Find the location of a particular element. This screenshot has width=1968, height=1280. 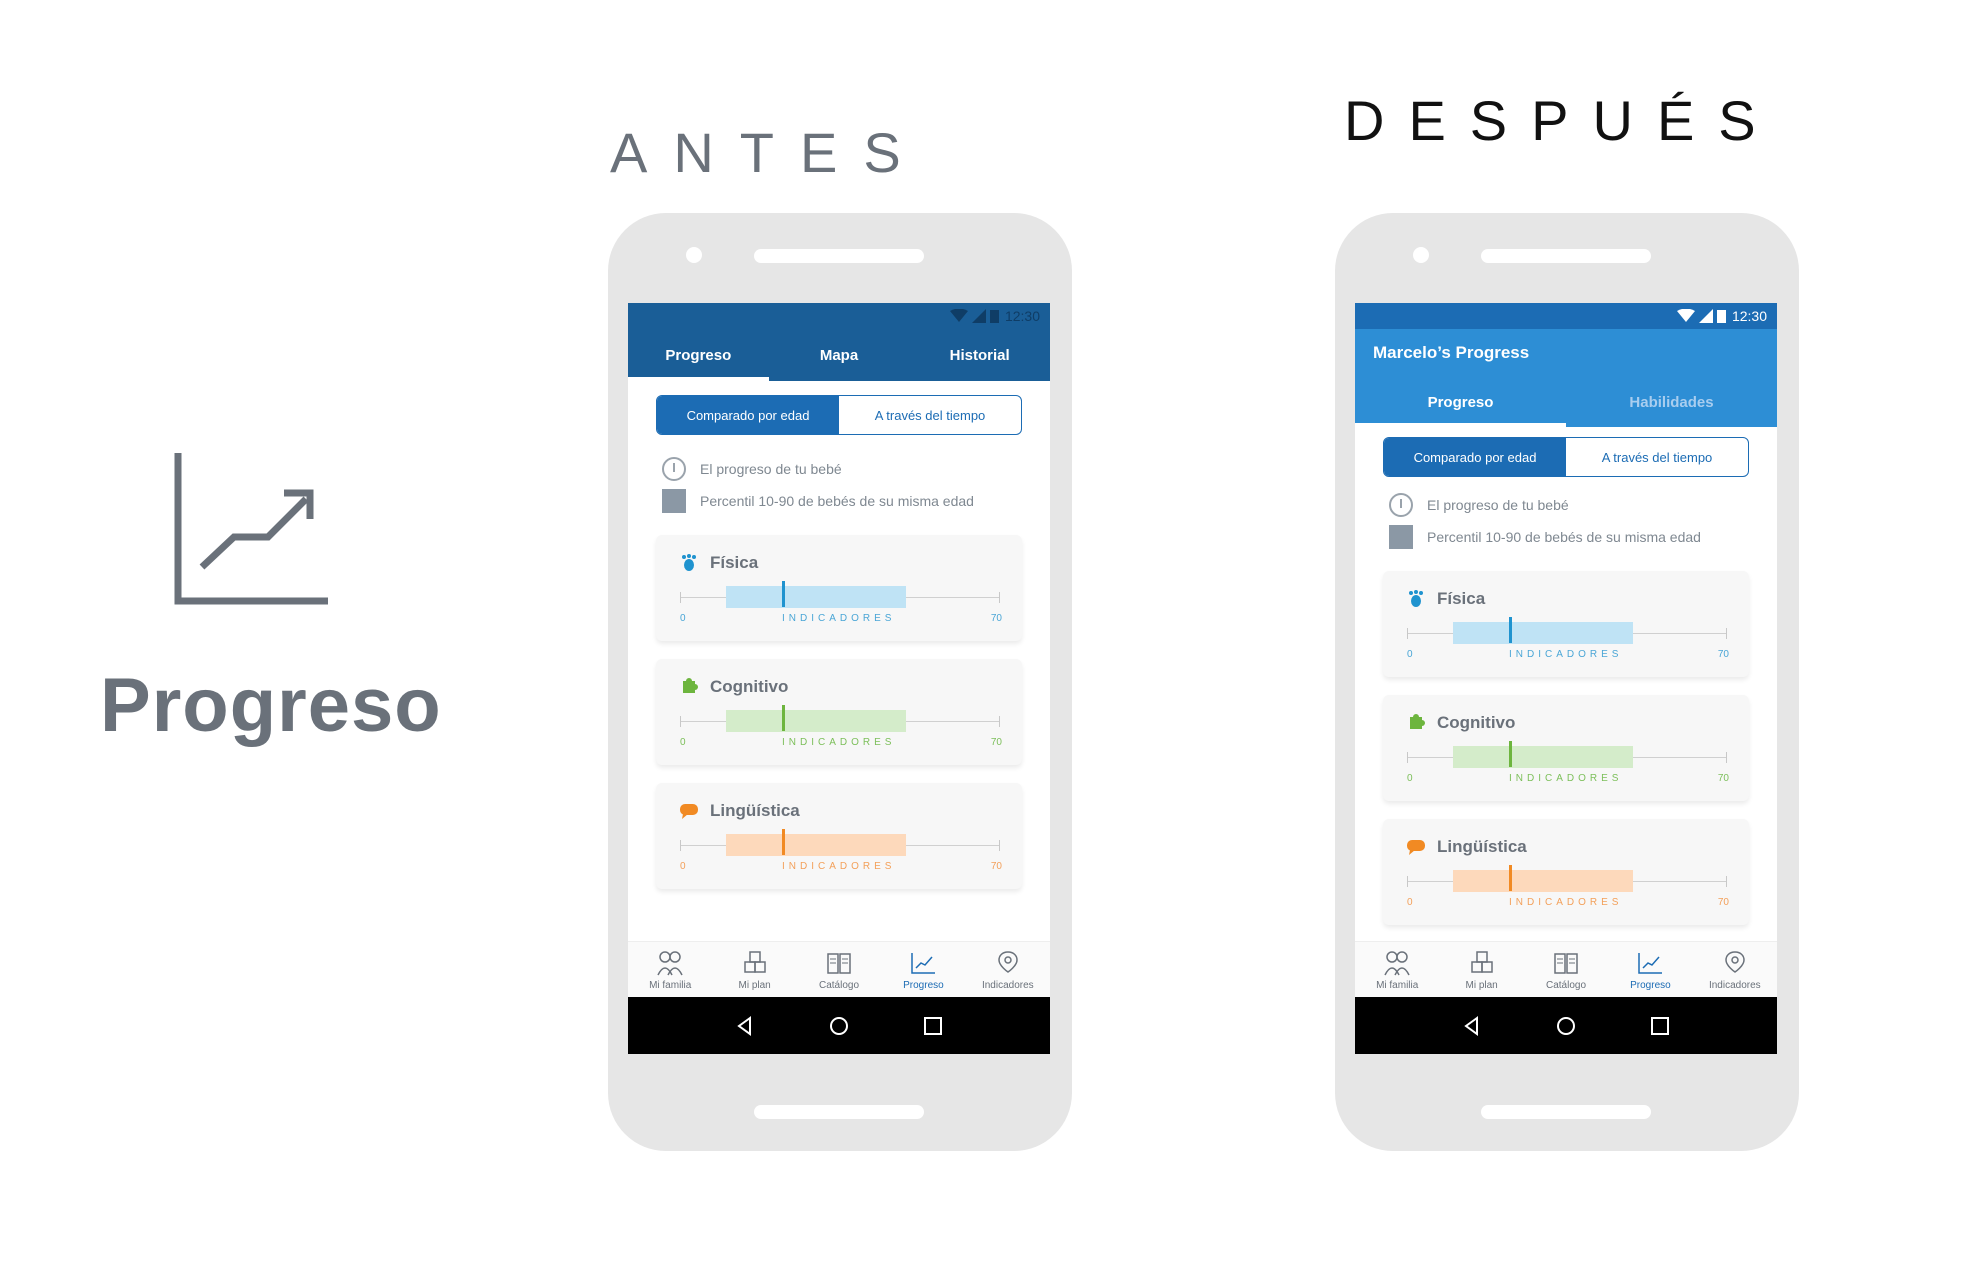

tab-historial: Historial is located at coordinates (979, 355).